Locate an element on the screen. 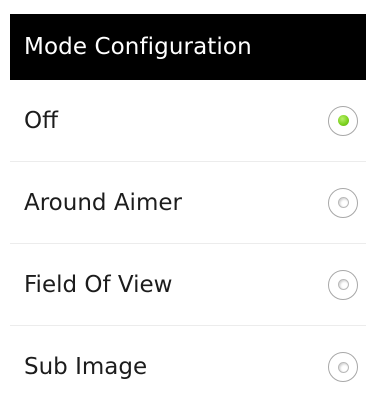  option-label: Sub Image is located at coordinates (86, 367).